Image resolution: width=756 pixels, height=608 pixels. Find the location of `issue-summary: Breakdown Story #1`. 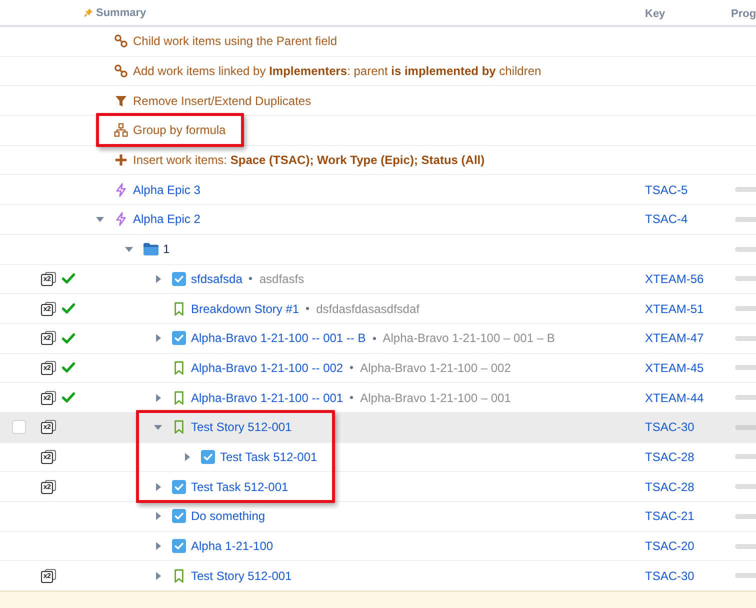

issue-summary: Breakdown Story #1 is located at coordinates (245, 309).